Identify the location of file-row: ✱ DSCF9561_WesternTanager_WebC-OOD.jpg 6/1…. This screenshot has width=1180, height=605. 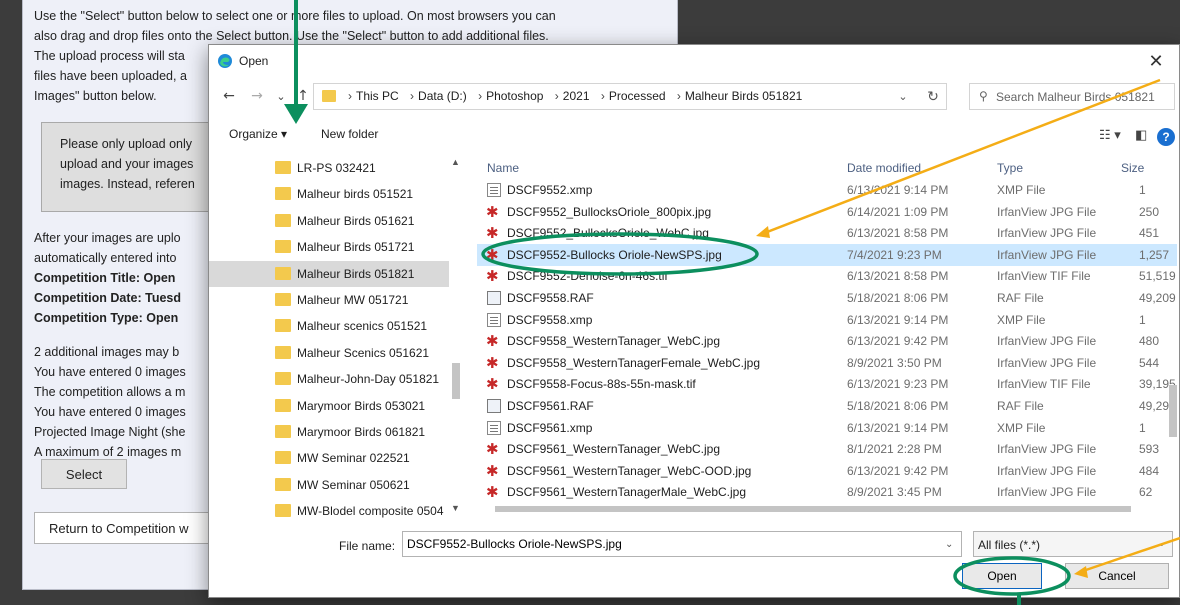
(827, 471).